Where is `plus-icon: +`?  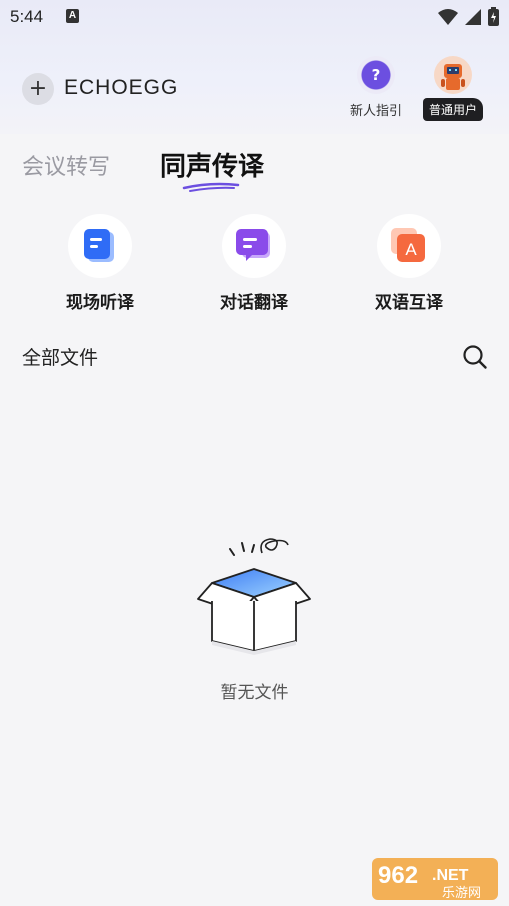
plus-icon: + is located at coordinates (38, 88).